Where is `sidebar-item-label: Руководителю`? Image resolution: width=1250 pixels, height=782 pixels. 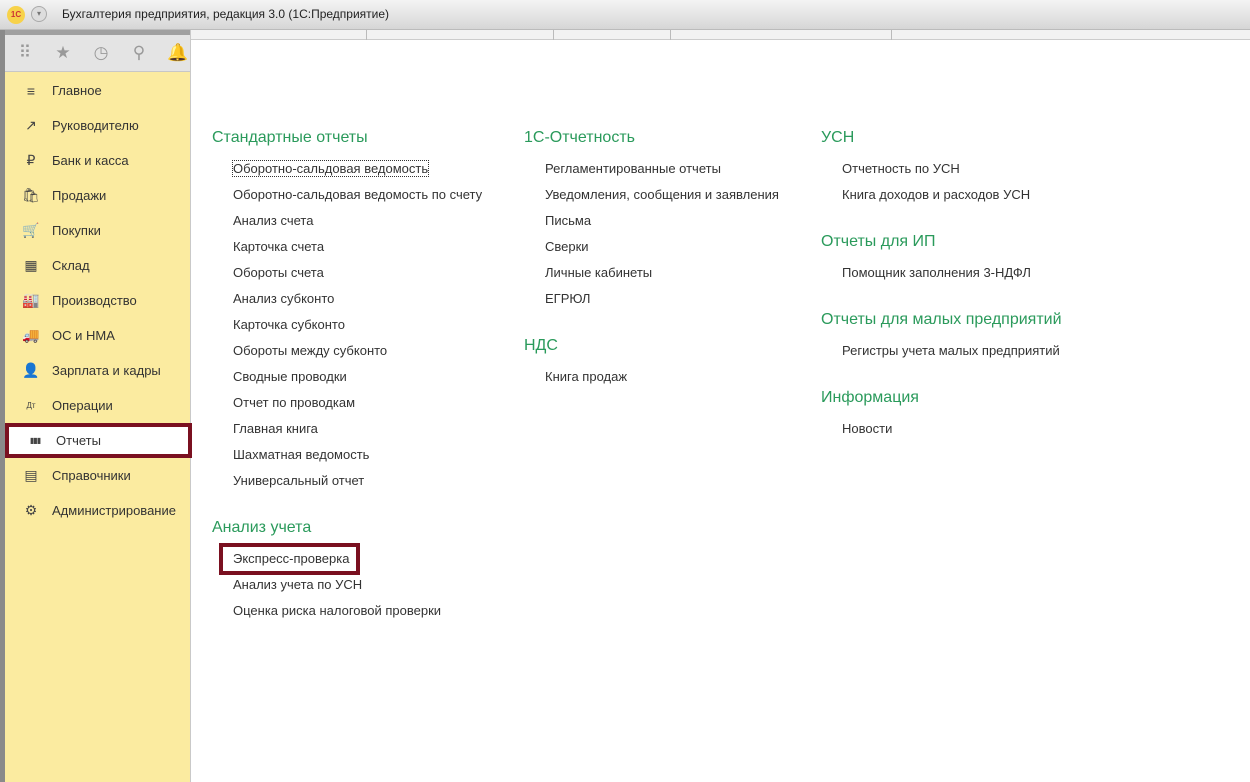 sidebar-item-label: Руководителю is located at coordinates (95, 125).